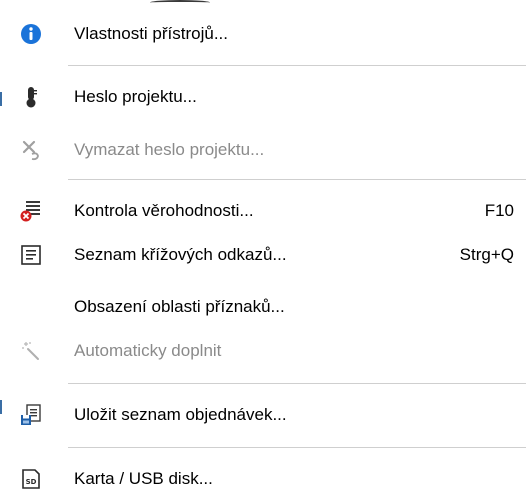 This screenshot has height=503, width=531. What do you see at coordinates (1, 251) in the screenshot?
I see `left-edge` at bounding box center [1, 251].